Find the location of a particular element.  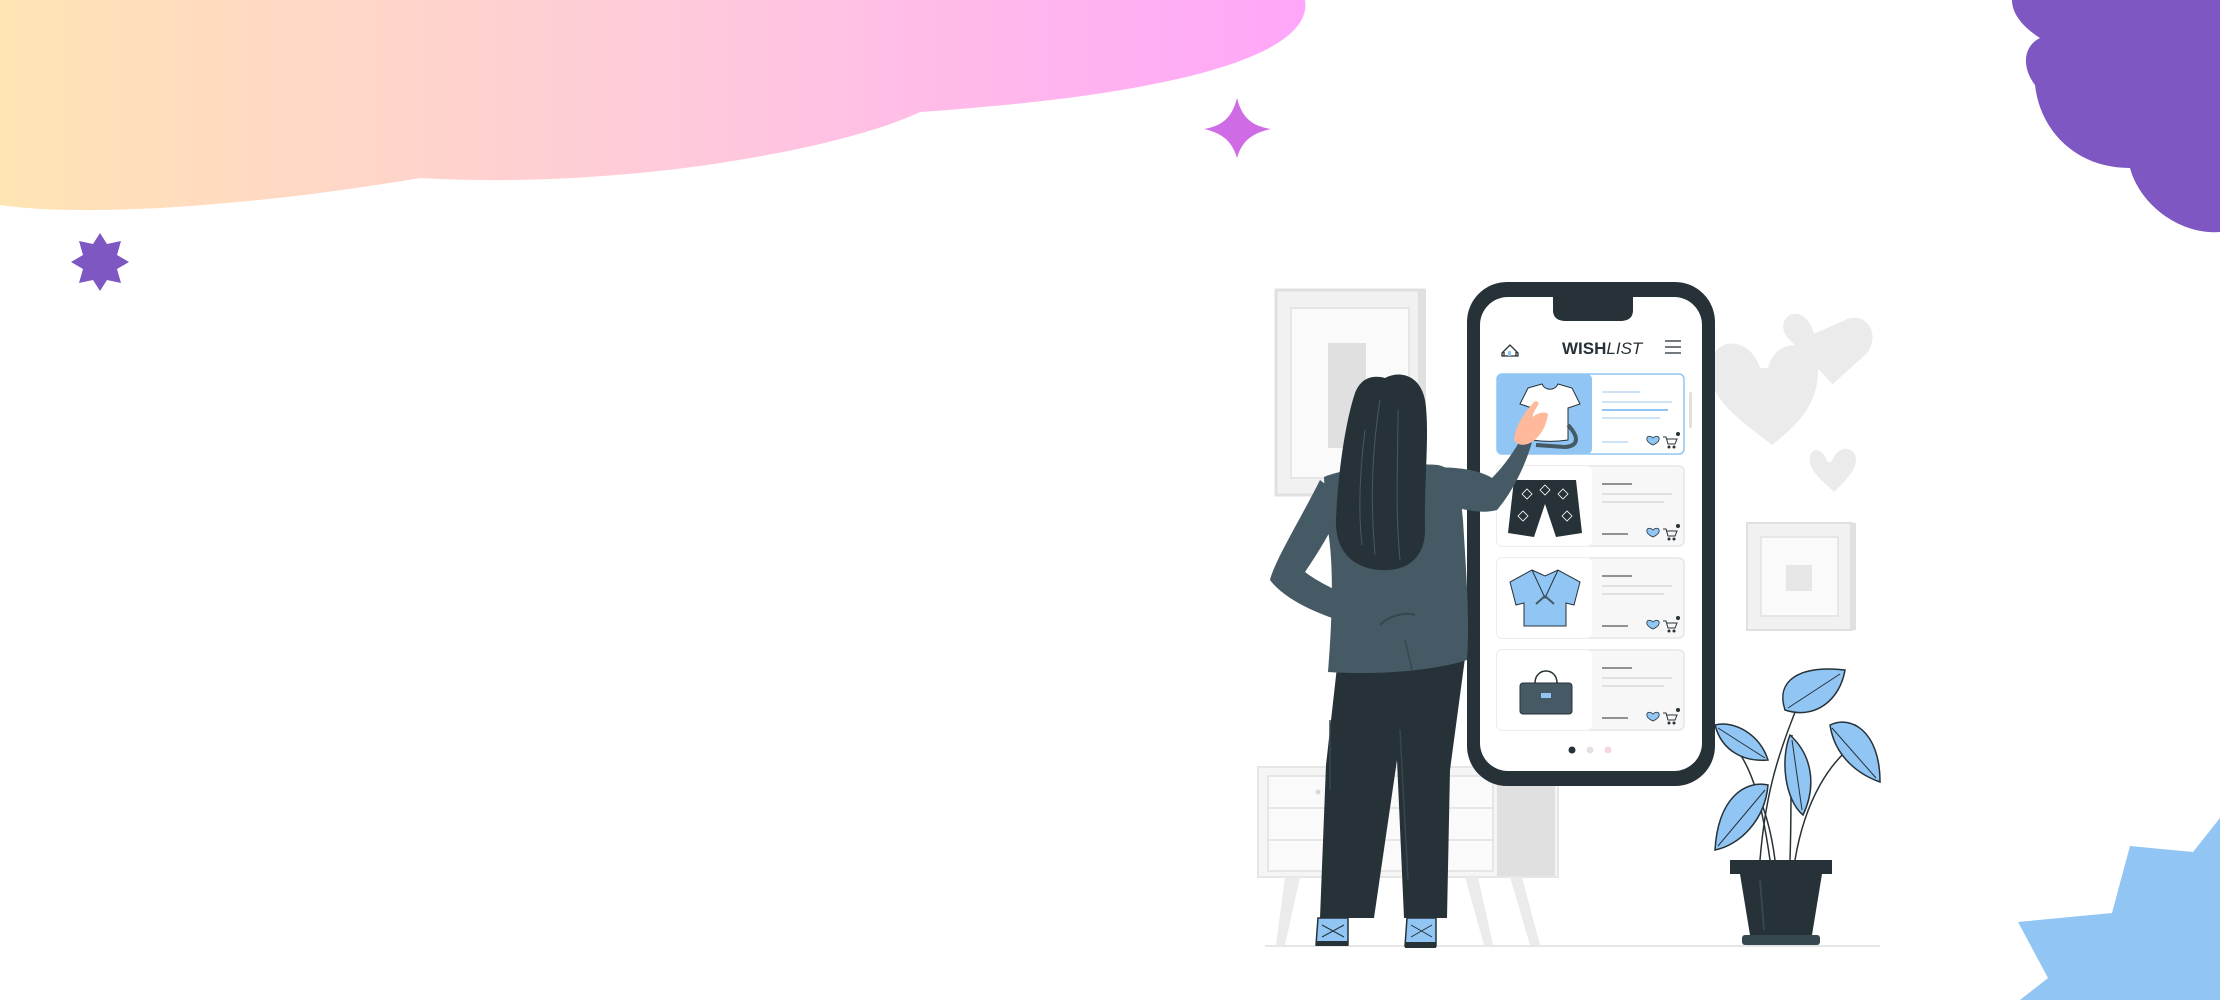

plant-pot-rim is located at coordinates (1781, 867).